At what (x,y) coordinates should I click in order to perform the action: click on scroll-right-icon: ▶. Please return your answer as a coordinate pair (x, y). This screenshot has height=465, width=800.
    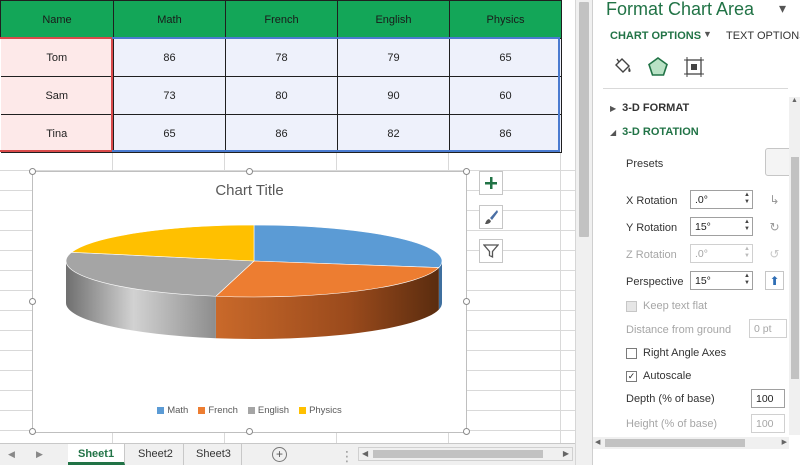
    Looking at the image, I should click on (39, 454).